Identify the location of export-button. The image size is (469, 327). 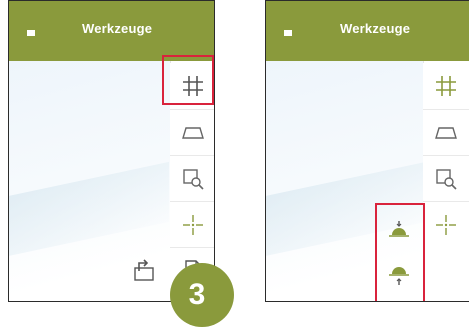
(144, 270).